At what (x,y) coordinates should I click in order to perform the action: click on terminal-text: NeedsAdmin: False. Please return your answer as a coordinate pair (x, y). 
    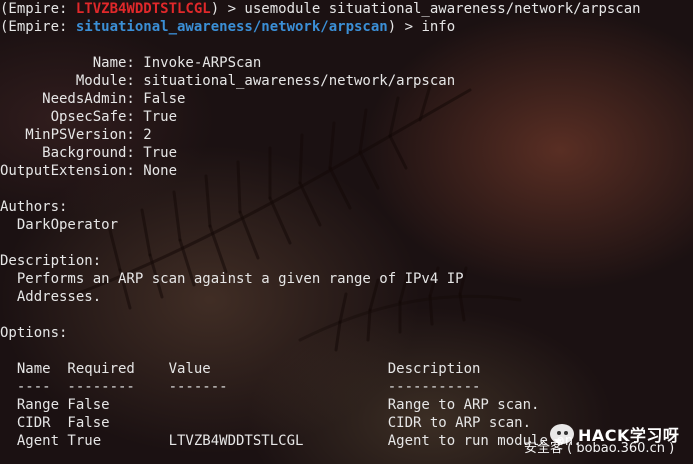
    Looking at the image, I should click on (93, 99).